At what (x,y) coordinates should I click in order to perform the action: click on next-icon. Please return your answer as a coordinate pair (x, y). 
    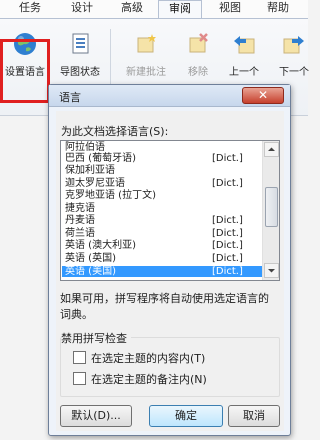
    Looking at the image, I should click on (293, 45).